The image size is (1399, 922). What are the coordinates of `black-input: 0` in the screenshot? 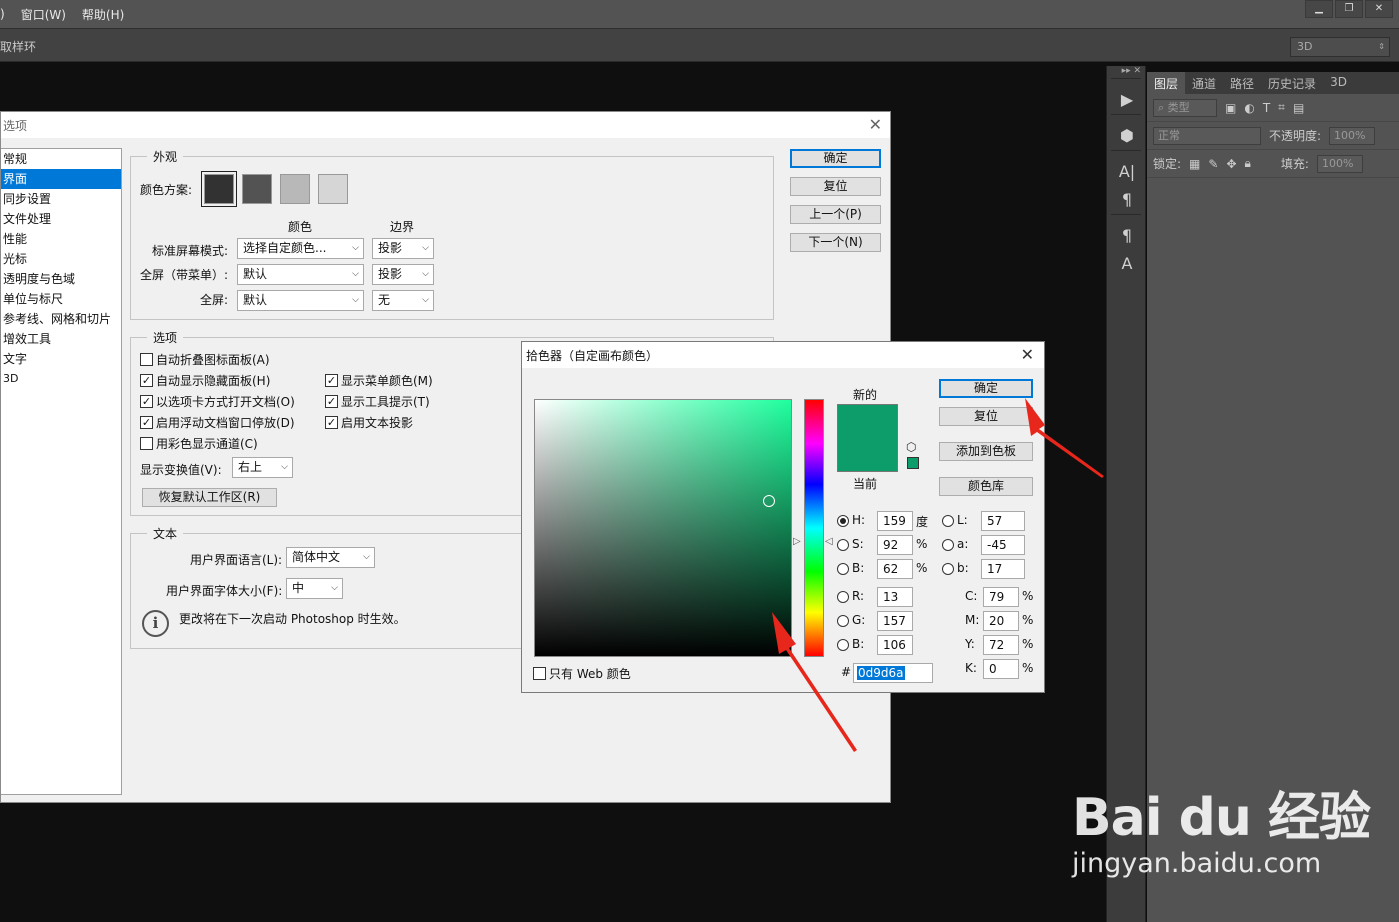 It's located at (1001, 669).